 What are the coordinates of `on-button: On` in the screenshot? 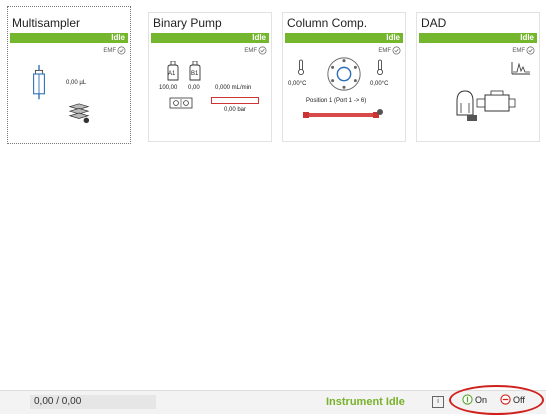 It's located at (474, 399).